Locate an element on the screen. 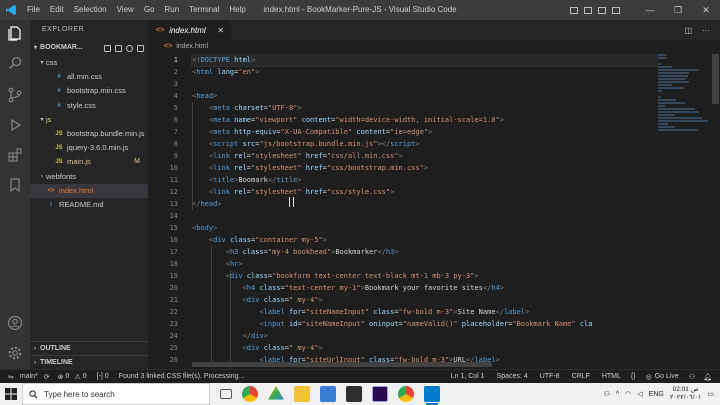  close-window-button: ✕ is located at coordinates (706, 10).